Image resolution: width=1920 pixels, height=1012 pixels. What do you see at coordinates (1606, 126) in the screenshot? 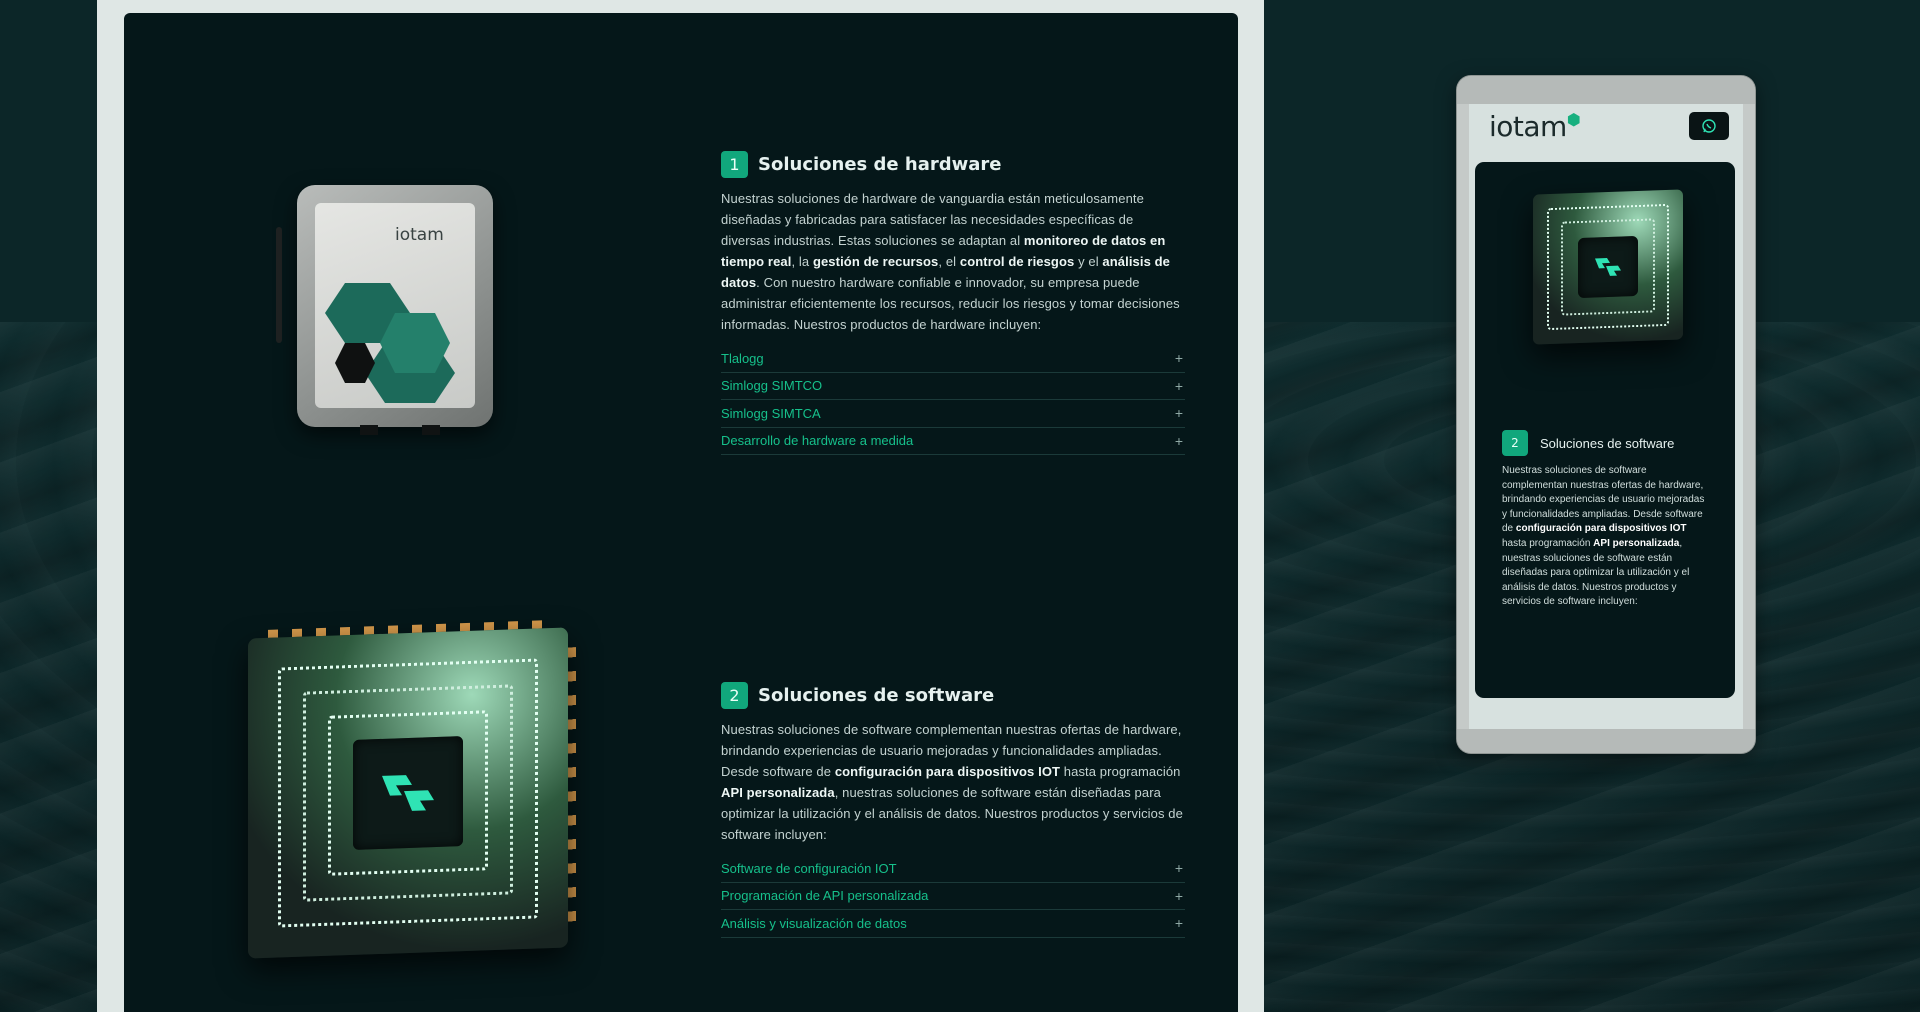
I see `mobile-header: iotam⬢` at bounding box center [1606, 126].